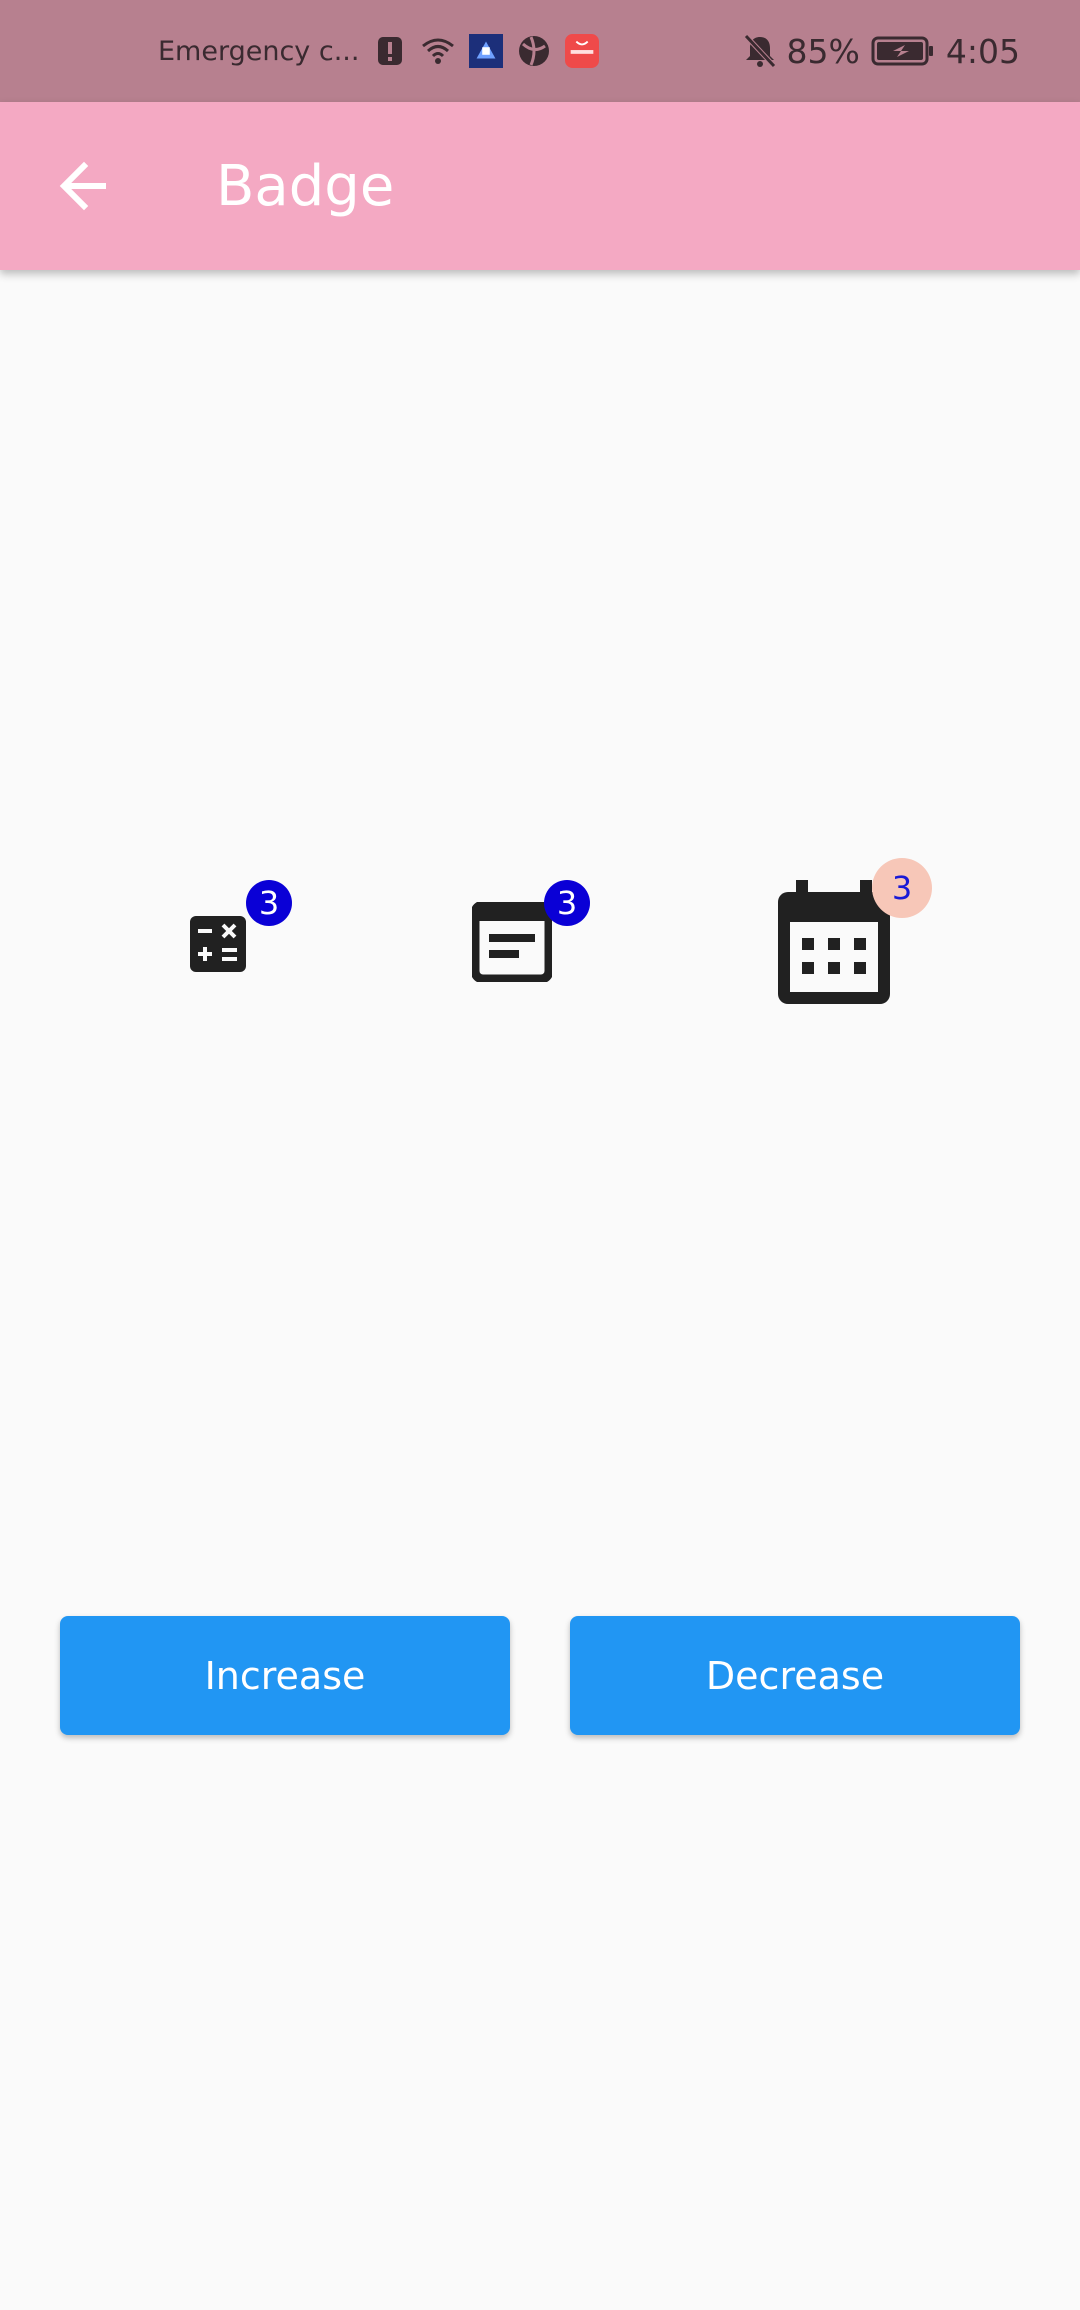 This screenshot has height=2310, width=1080. I want to click on back-button, so click(84, 186).